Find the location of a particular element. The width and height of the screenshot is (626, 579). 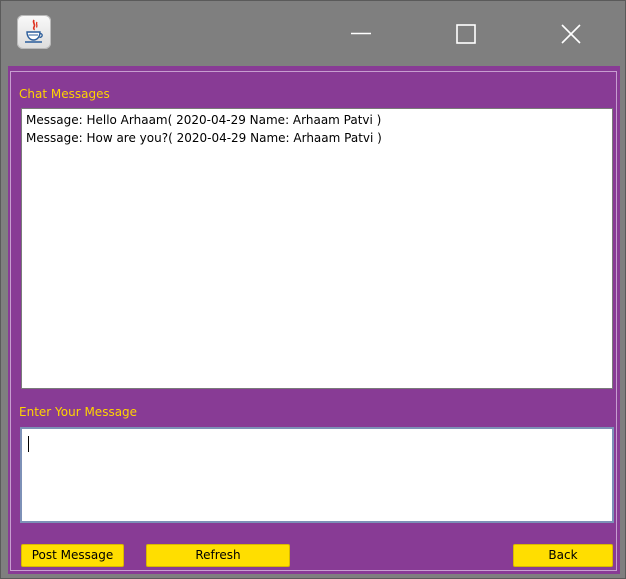

minimize-icon is located at coordinates (361, 34).